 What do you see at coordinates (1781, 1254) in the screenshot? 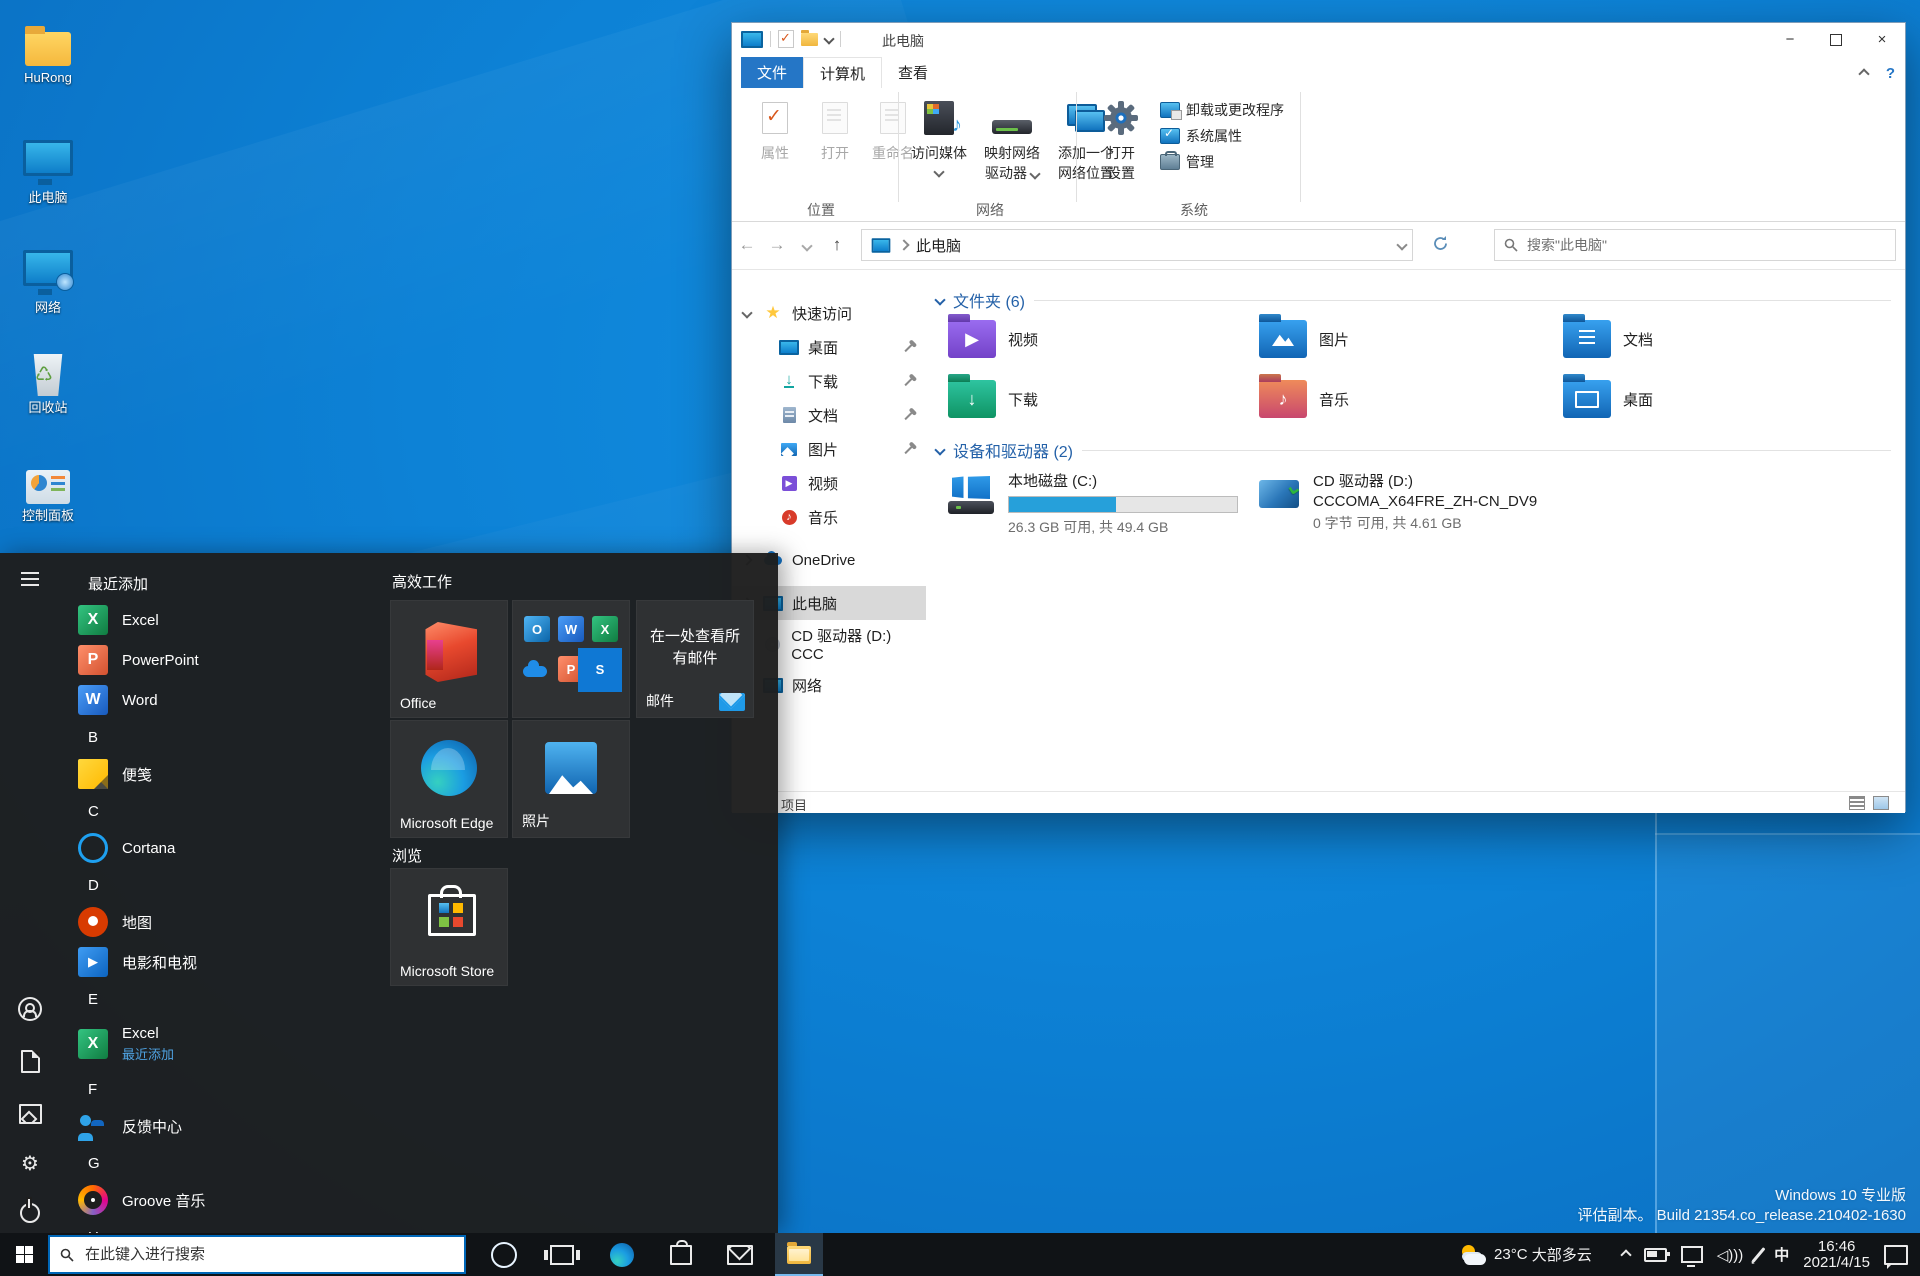
I see `ime-indicator: 中` at bounding box center [1781, 1254].